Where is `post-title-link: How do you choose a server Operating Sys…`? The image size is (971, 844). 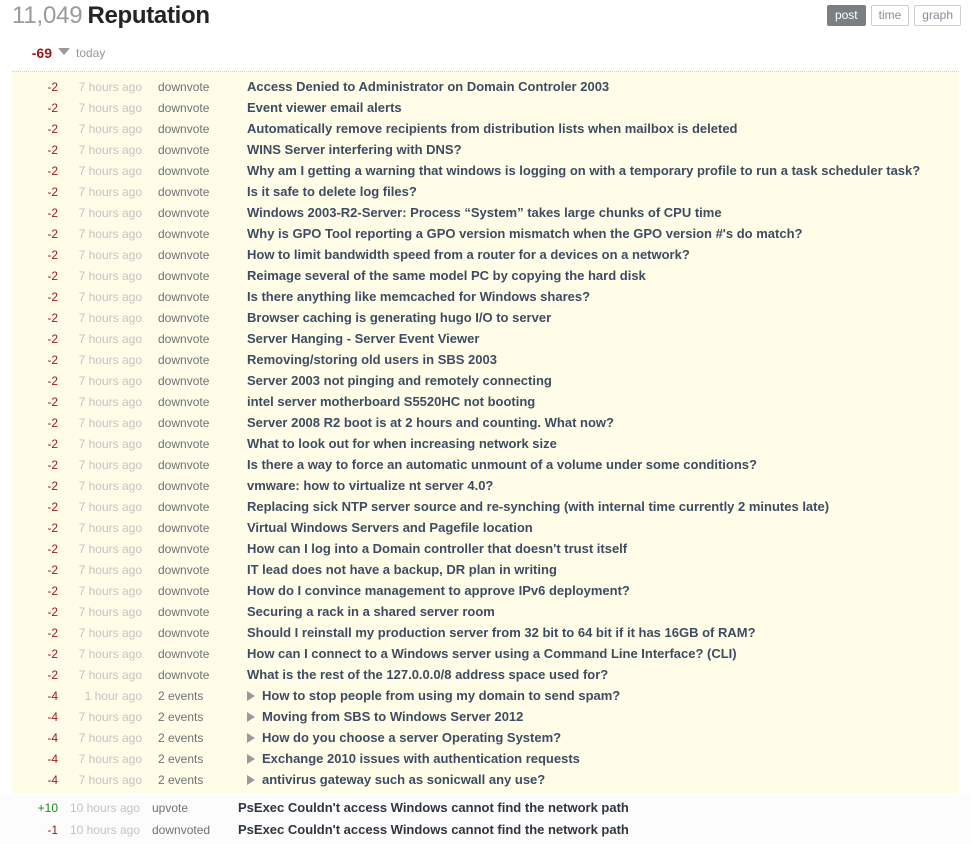 post-title-link: How do you choose a server Operating Sys… is located at coordinates (411, 737).